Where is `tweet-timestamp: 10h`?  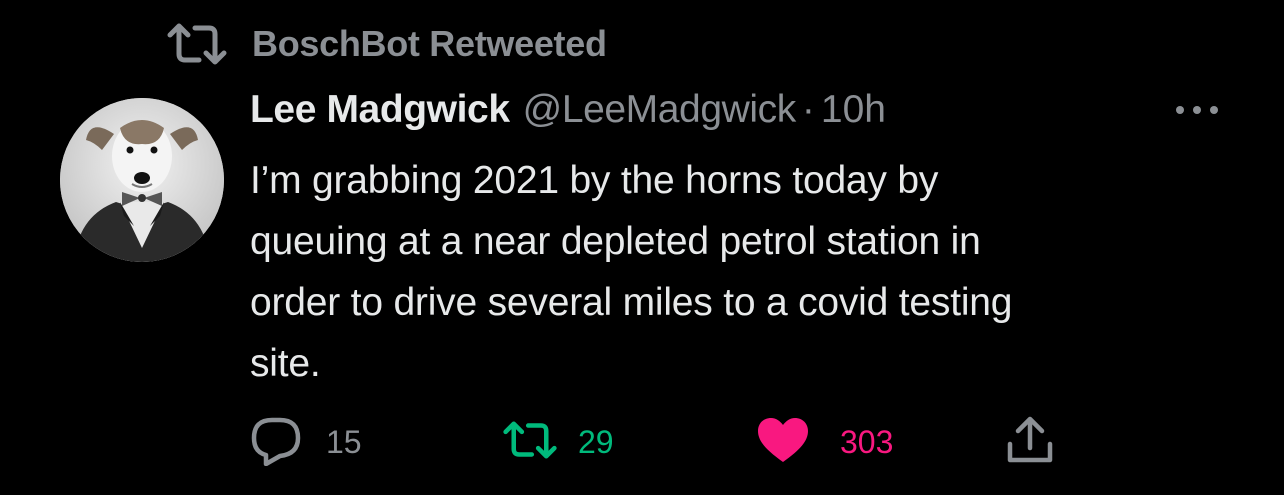
tweet-timestamp: 10h is located at coordinates (853, 110).